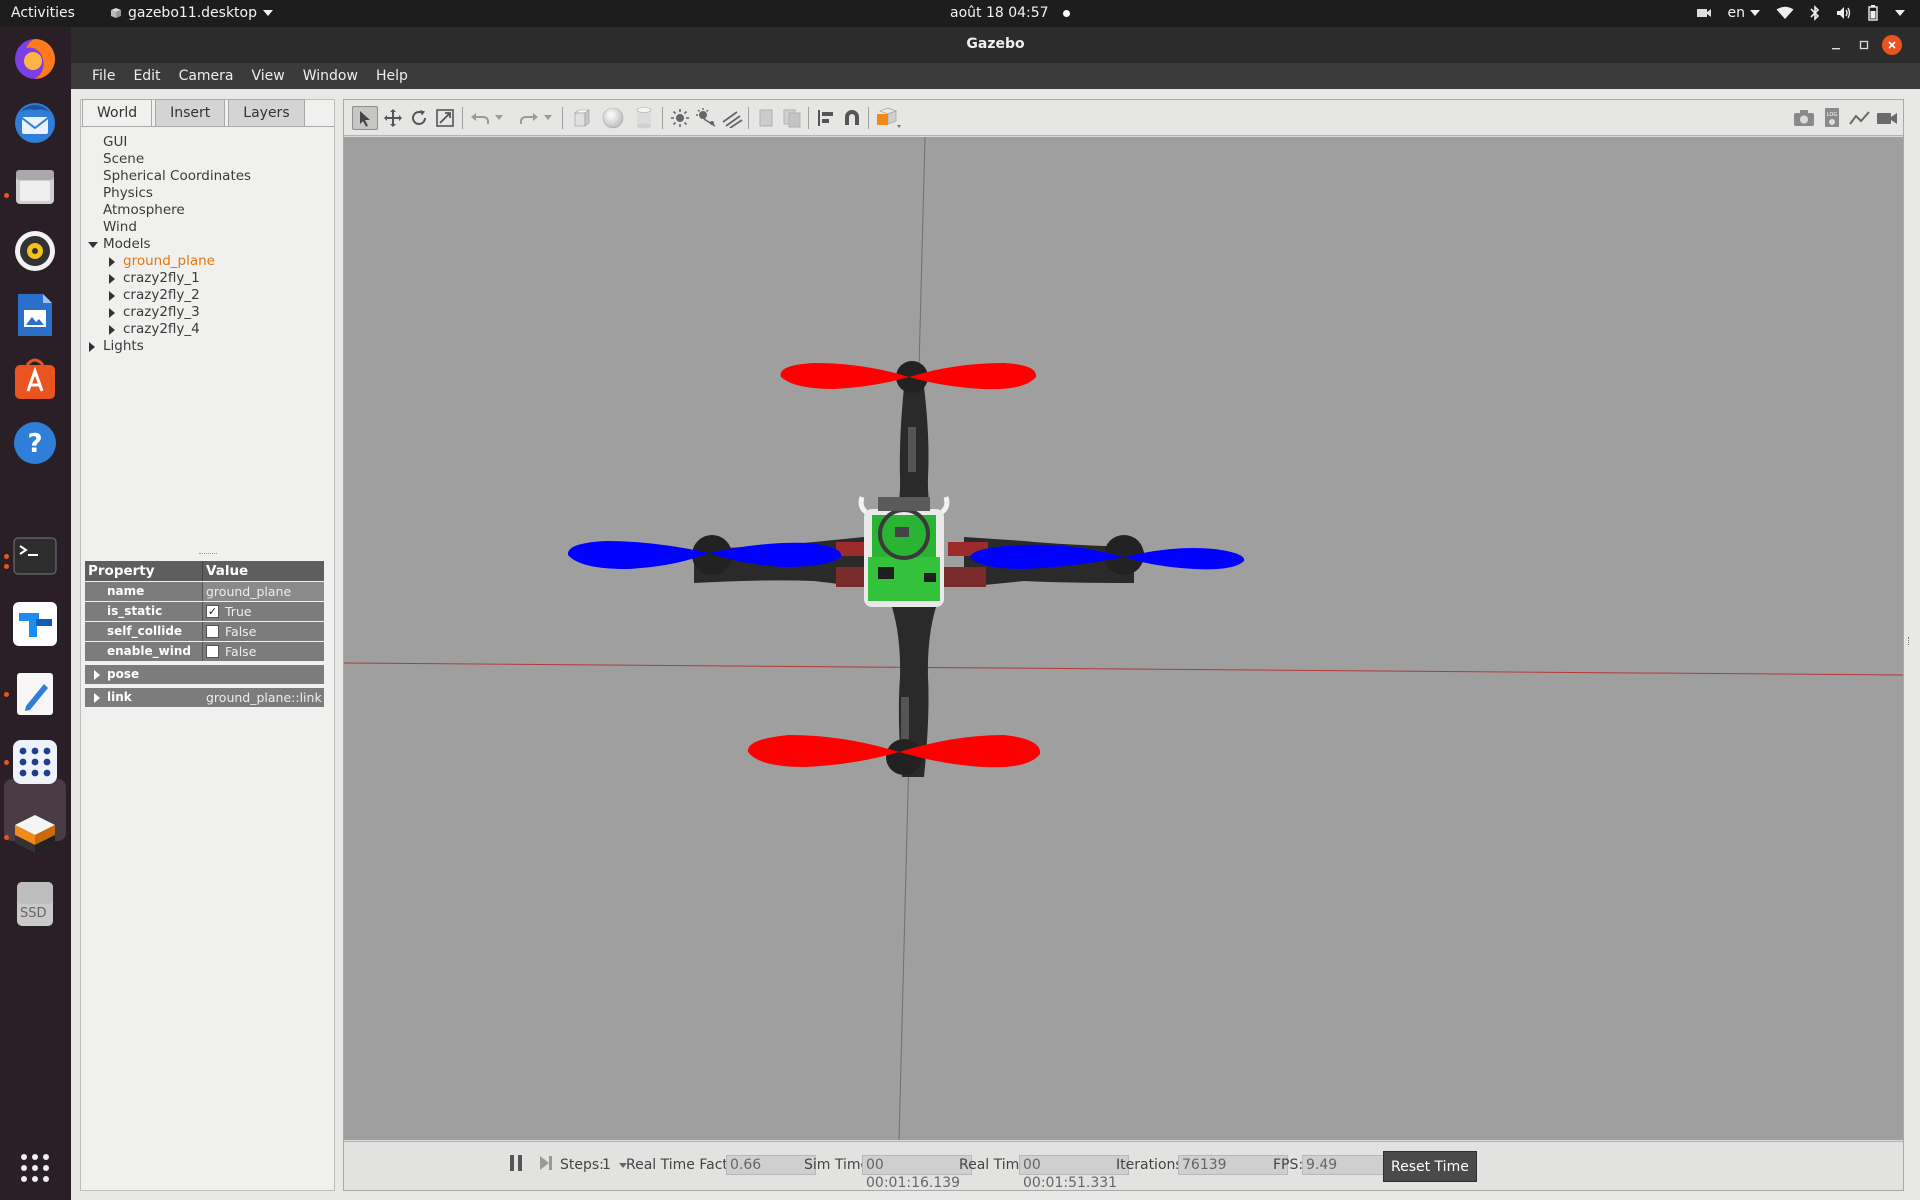 This screenshot has height=1200, width=1920. Describe the element at coordinates (826, 118) in the screenshot. I see `align-button` at that location.